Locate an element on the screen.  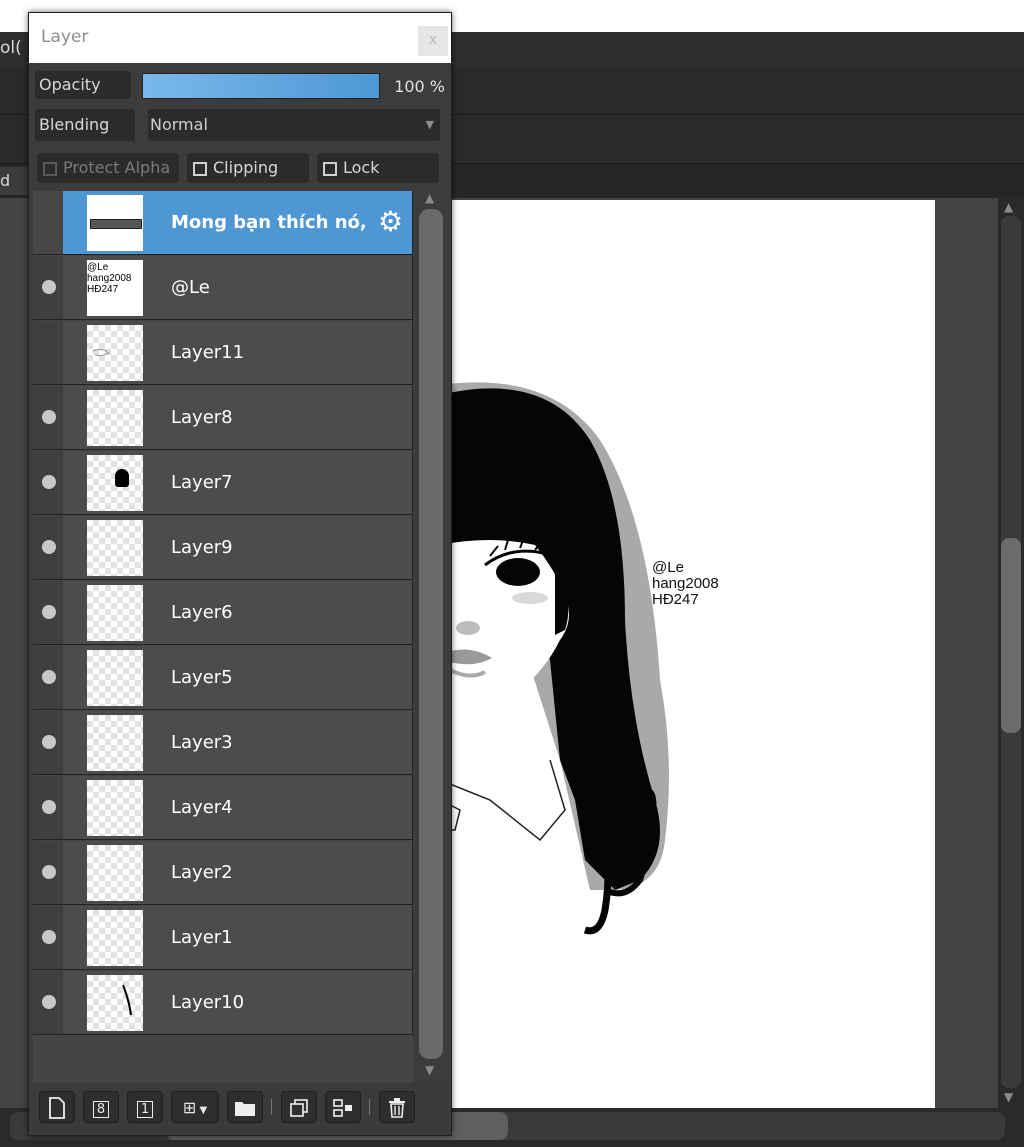
thumbnail-text: hang2008 is located at coordinates (109, 278).